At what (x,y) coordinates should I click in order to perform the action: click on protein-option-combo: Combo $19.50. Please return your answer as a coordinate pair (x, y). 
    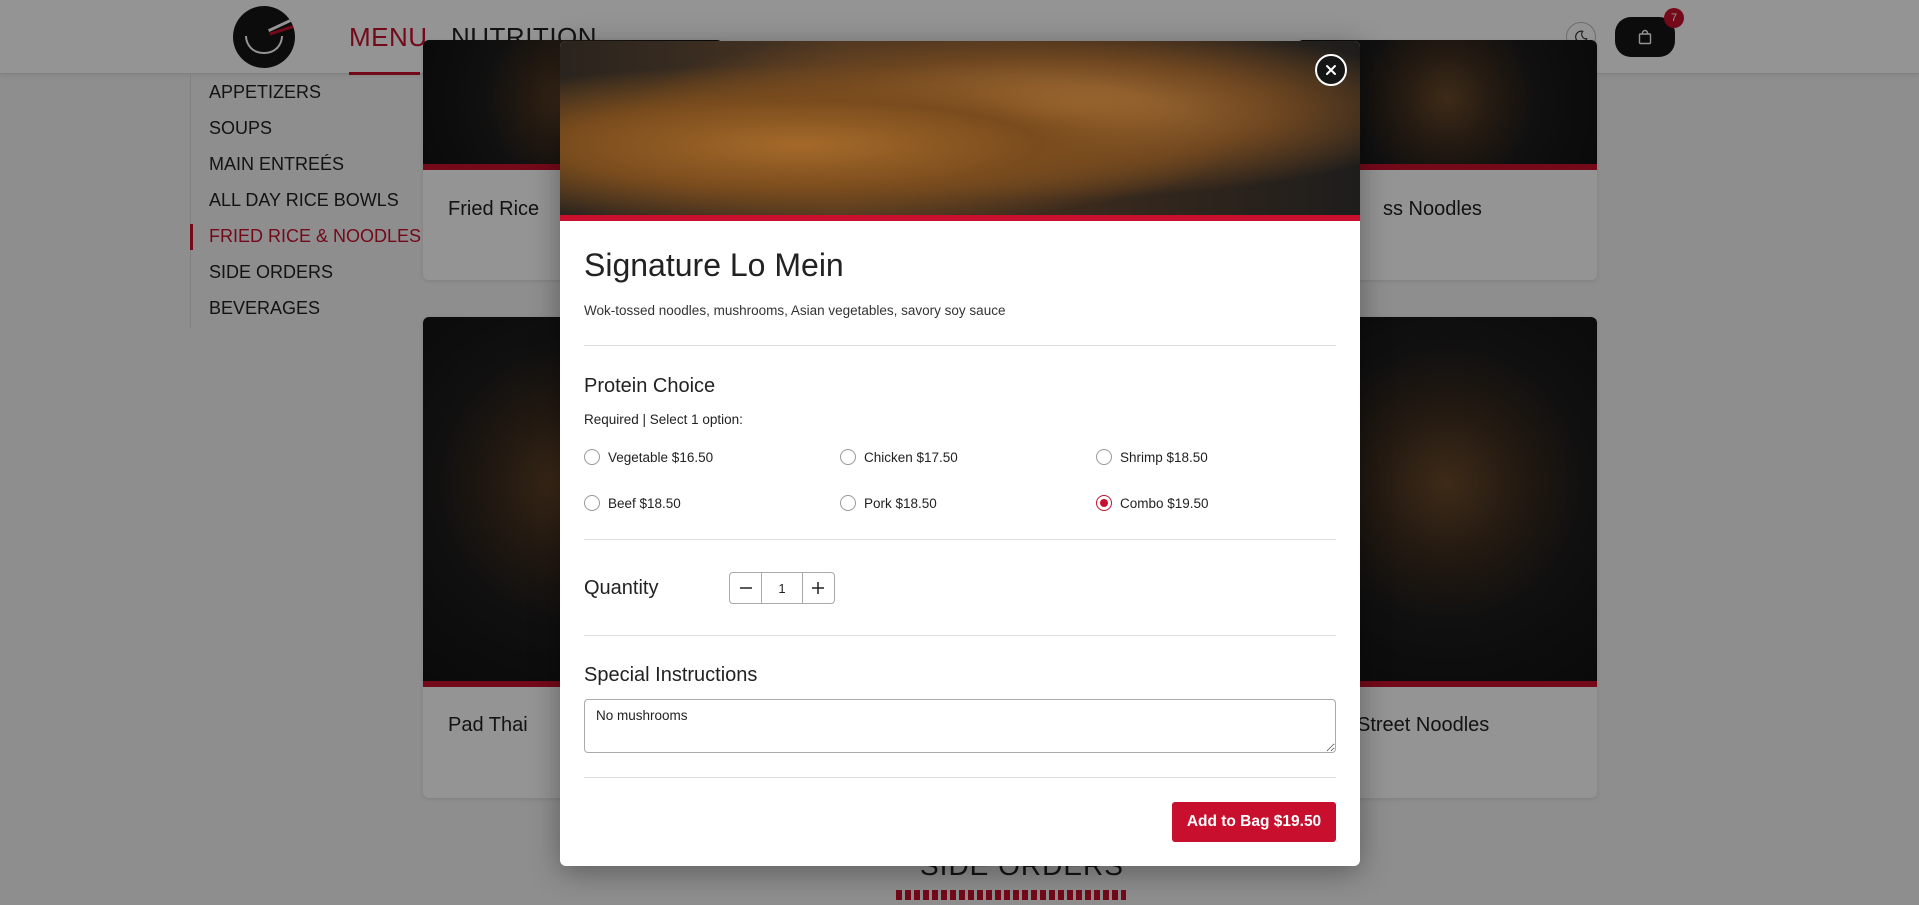
    Looking at the image, I should click on (1152, 503).